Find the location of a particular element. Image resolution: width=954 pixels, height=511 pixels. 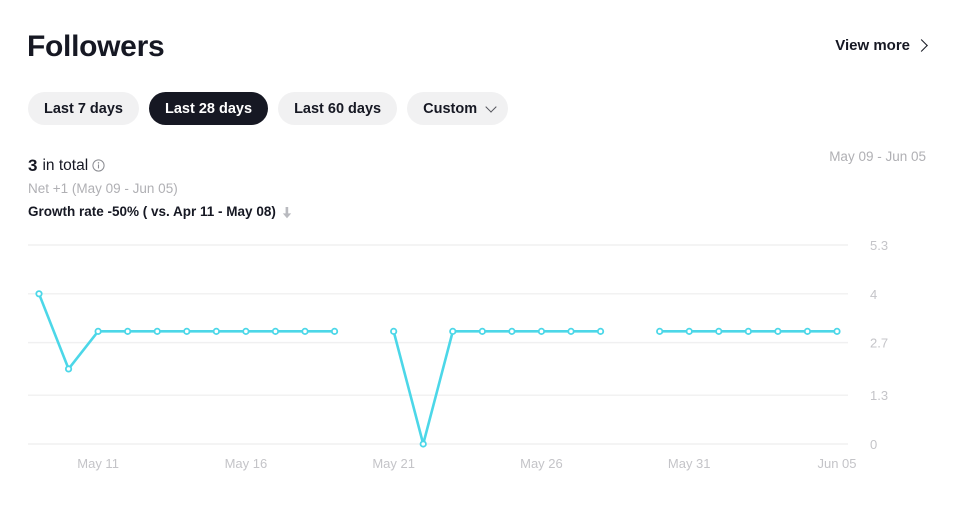

x-axis-tick-label: May 21 is located at coordinates (393, 463).